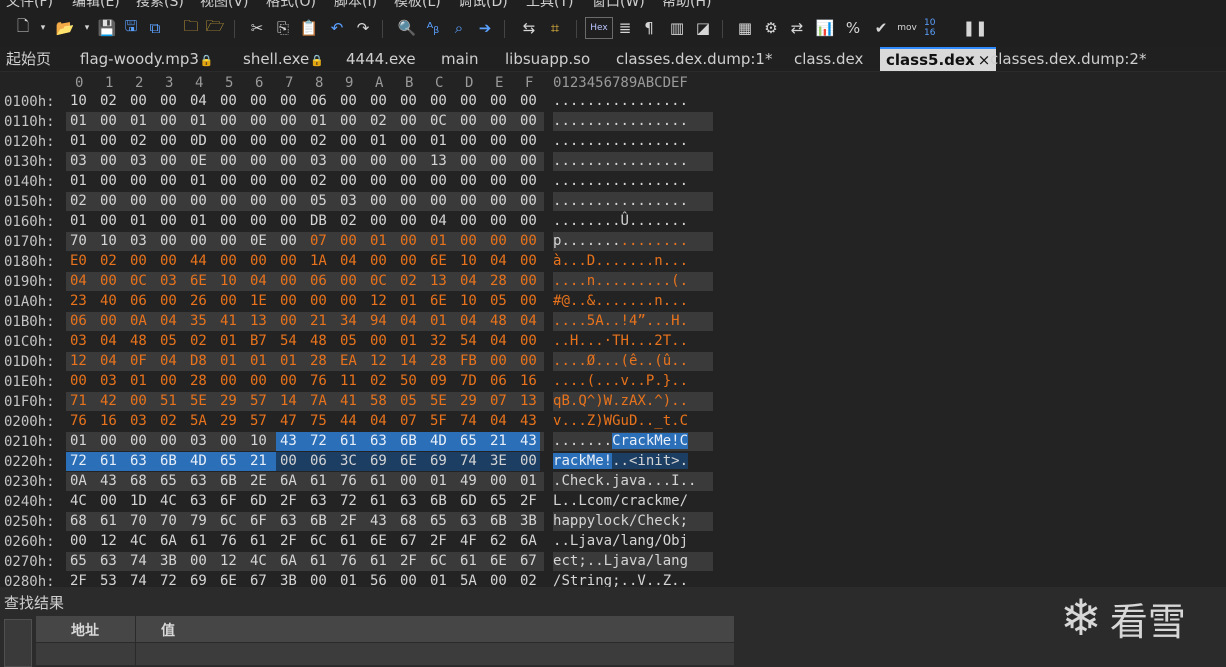  What do you see at coordinates (485, 28) in the screenshot?
I see `goto-icon: ➔` at bounding box center [485, 28].